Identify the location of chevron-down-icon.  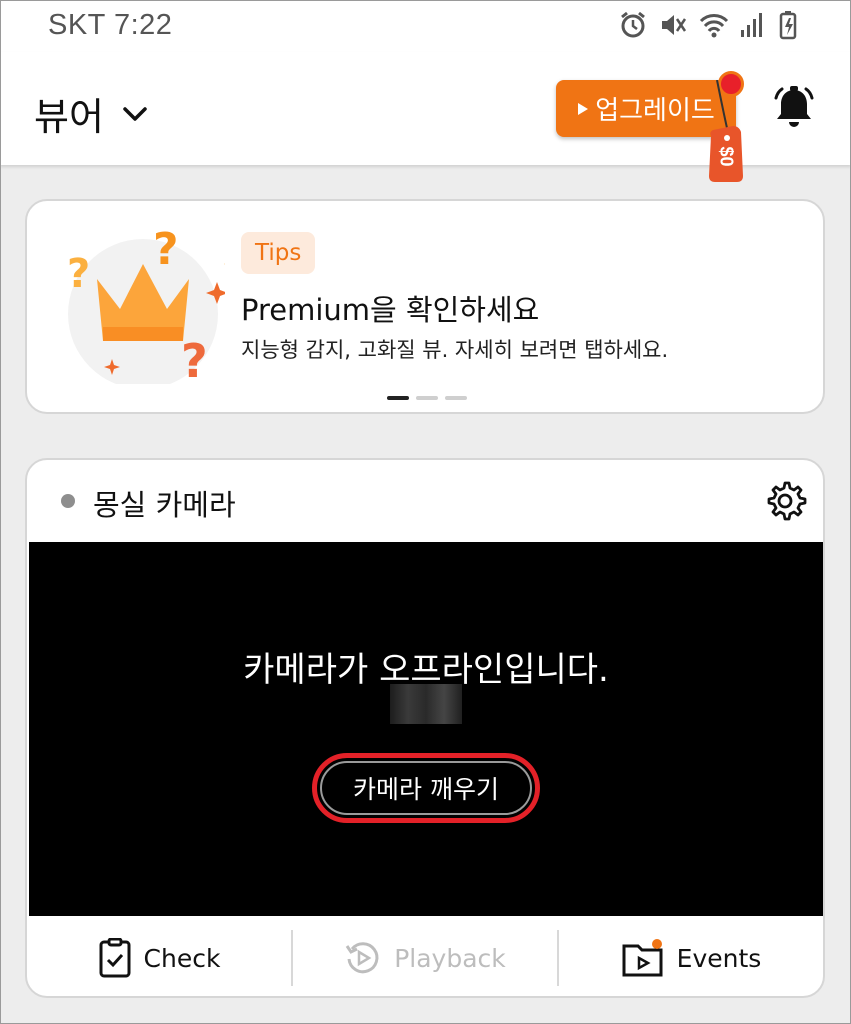
(135, 113).